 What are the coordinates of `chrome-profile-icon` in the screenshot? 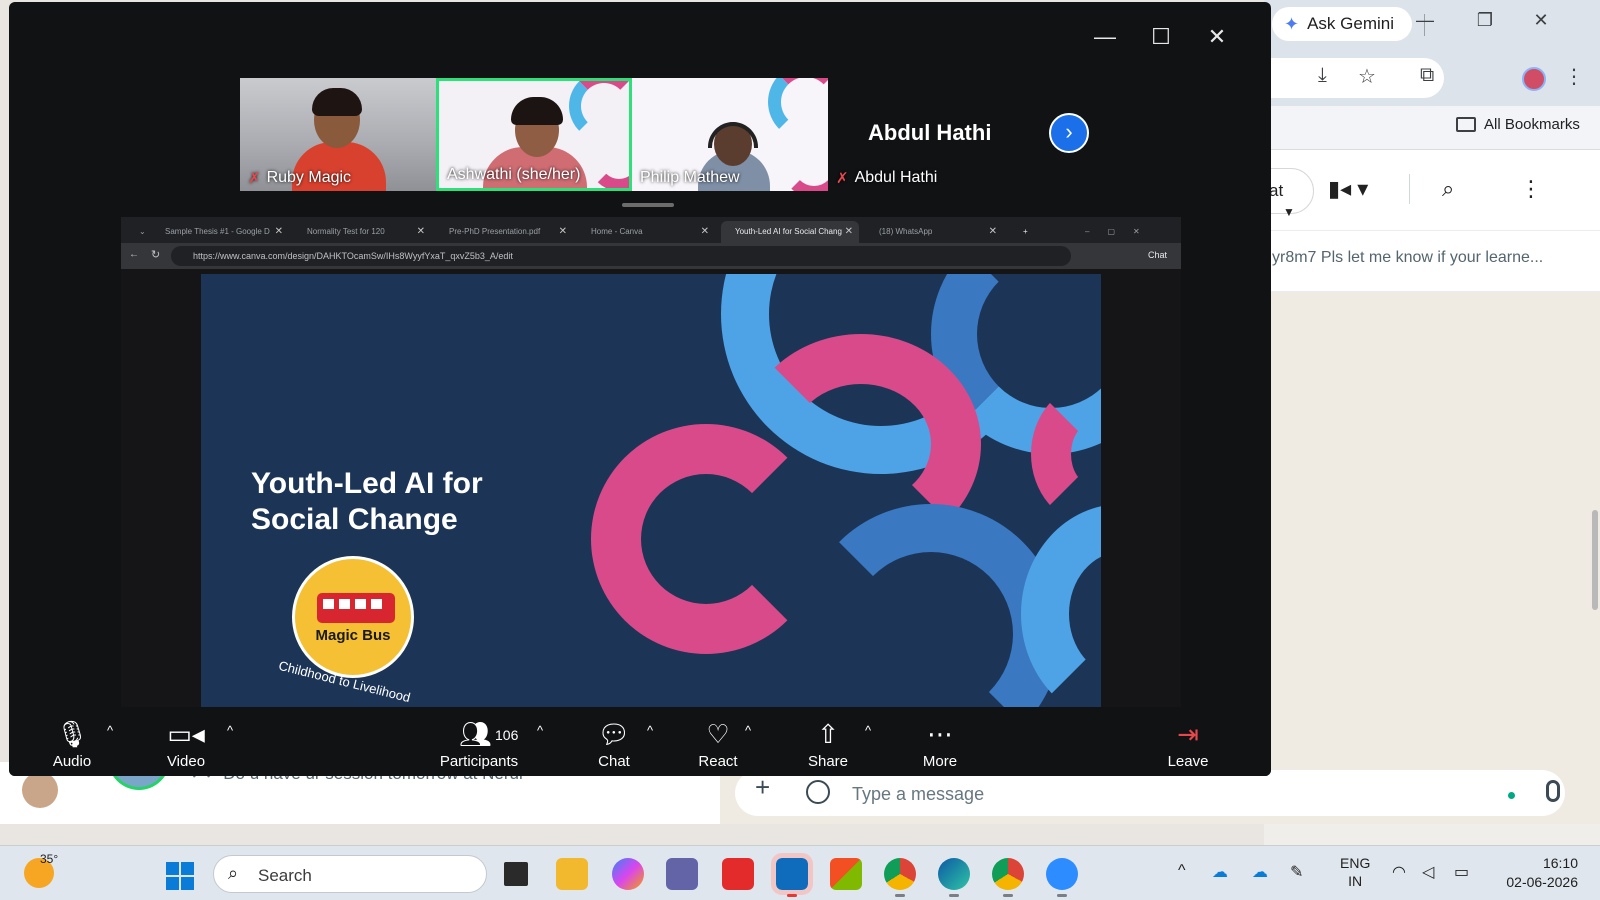 It's located at (1008, 874).